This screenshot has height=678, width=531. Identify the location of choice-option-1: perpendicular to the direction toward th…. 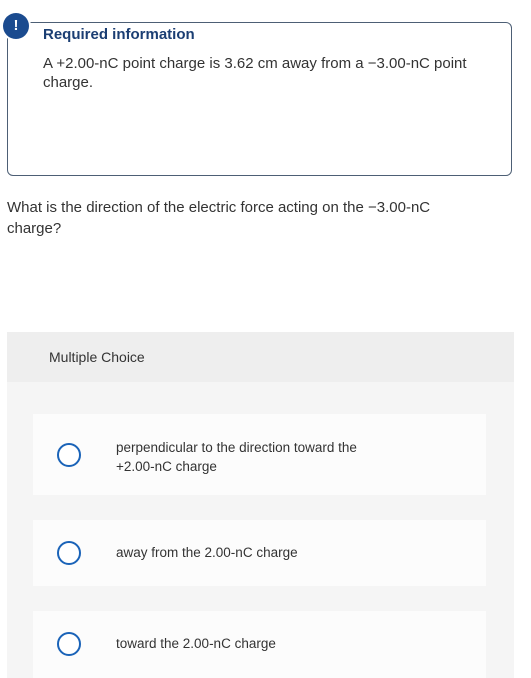
(259, 454).